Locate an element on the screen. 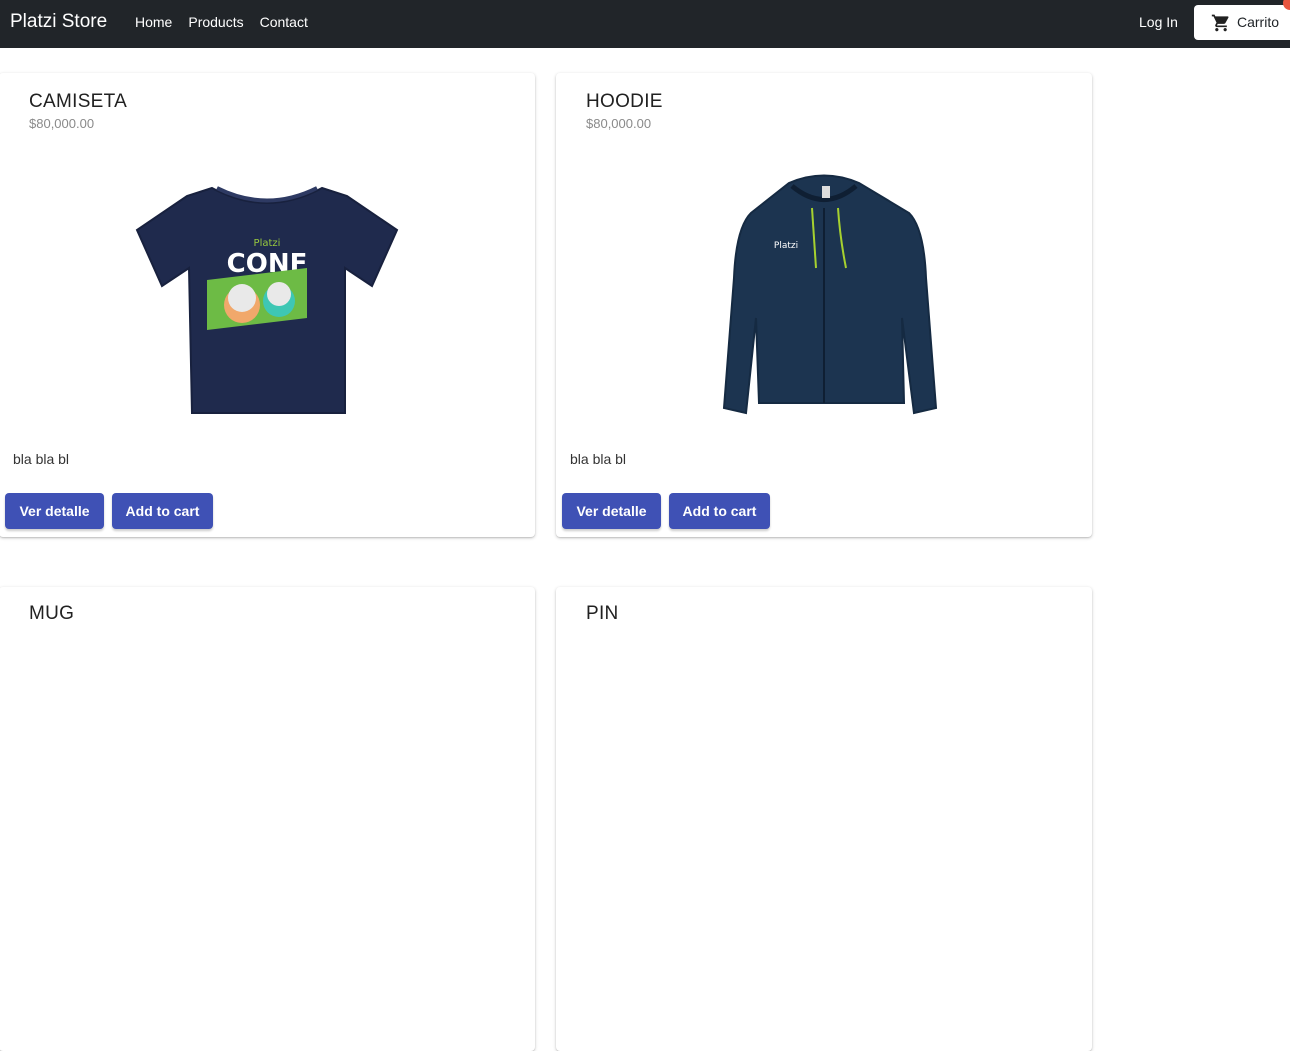 This screenshot has width=1290, height=1051. nav-link-products: Products is located at coordinates (215, 22).